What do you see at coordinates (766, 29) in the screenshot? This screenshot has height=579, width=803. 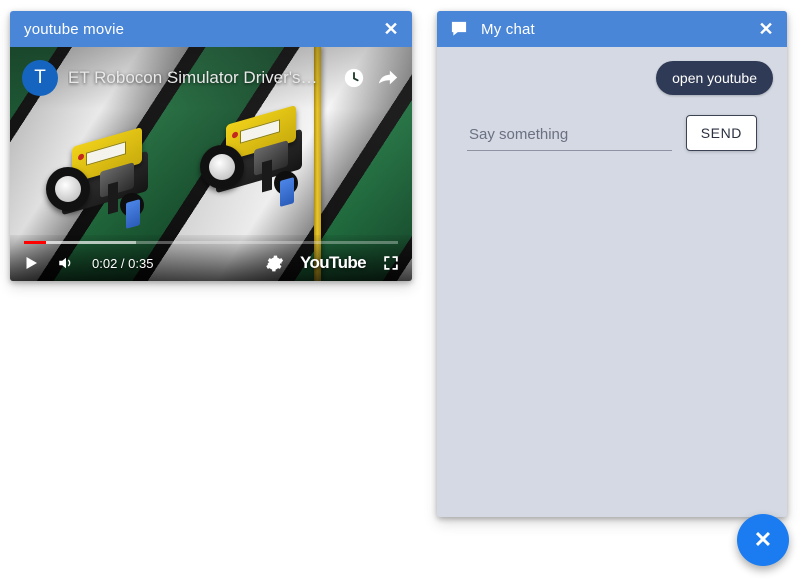 I see `chat-window-close-icon: ✕` at bounding box center [766, 29].